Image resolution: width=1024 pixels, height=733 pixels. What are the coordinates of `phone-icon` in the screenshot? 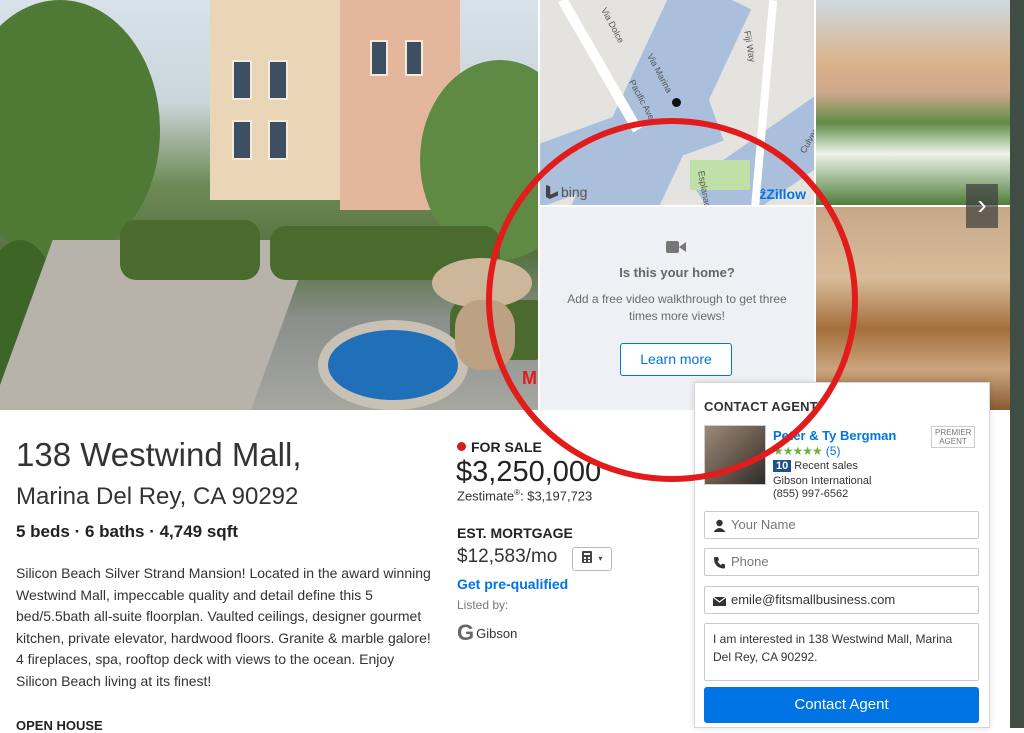 It's located at (719, 563).